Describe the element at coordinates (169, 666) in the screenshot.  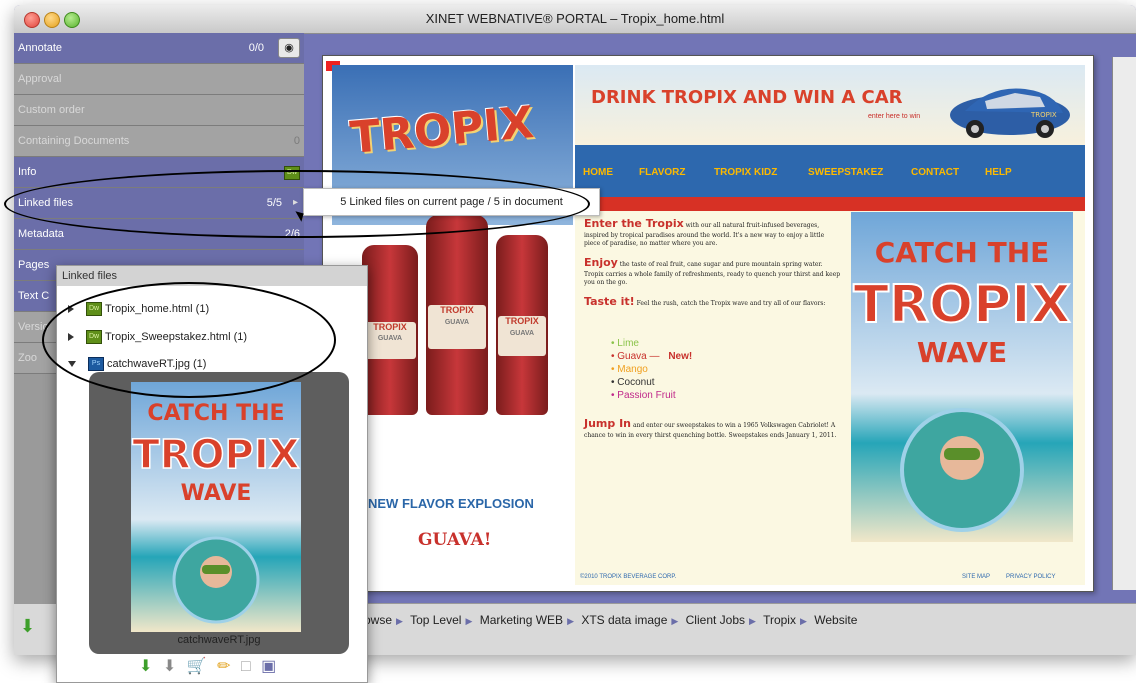
I see `download-low-res-icon: ⬇` at that location.